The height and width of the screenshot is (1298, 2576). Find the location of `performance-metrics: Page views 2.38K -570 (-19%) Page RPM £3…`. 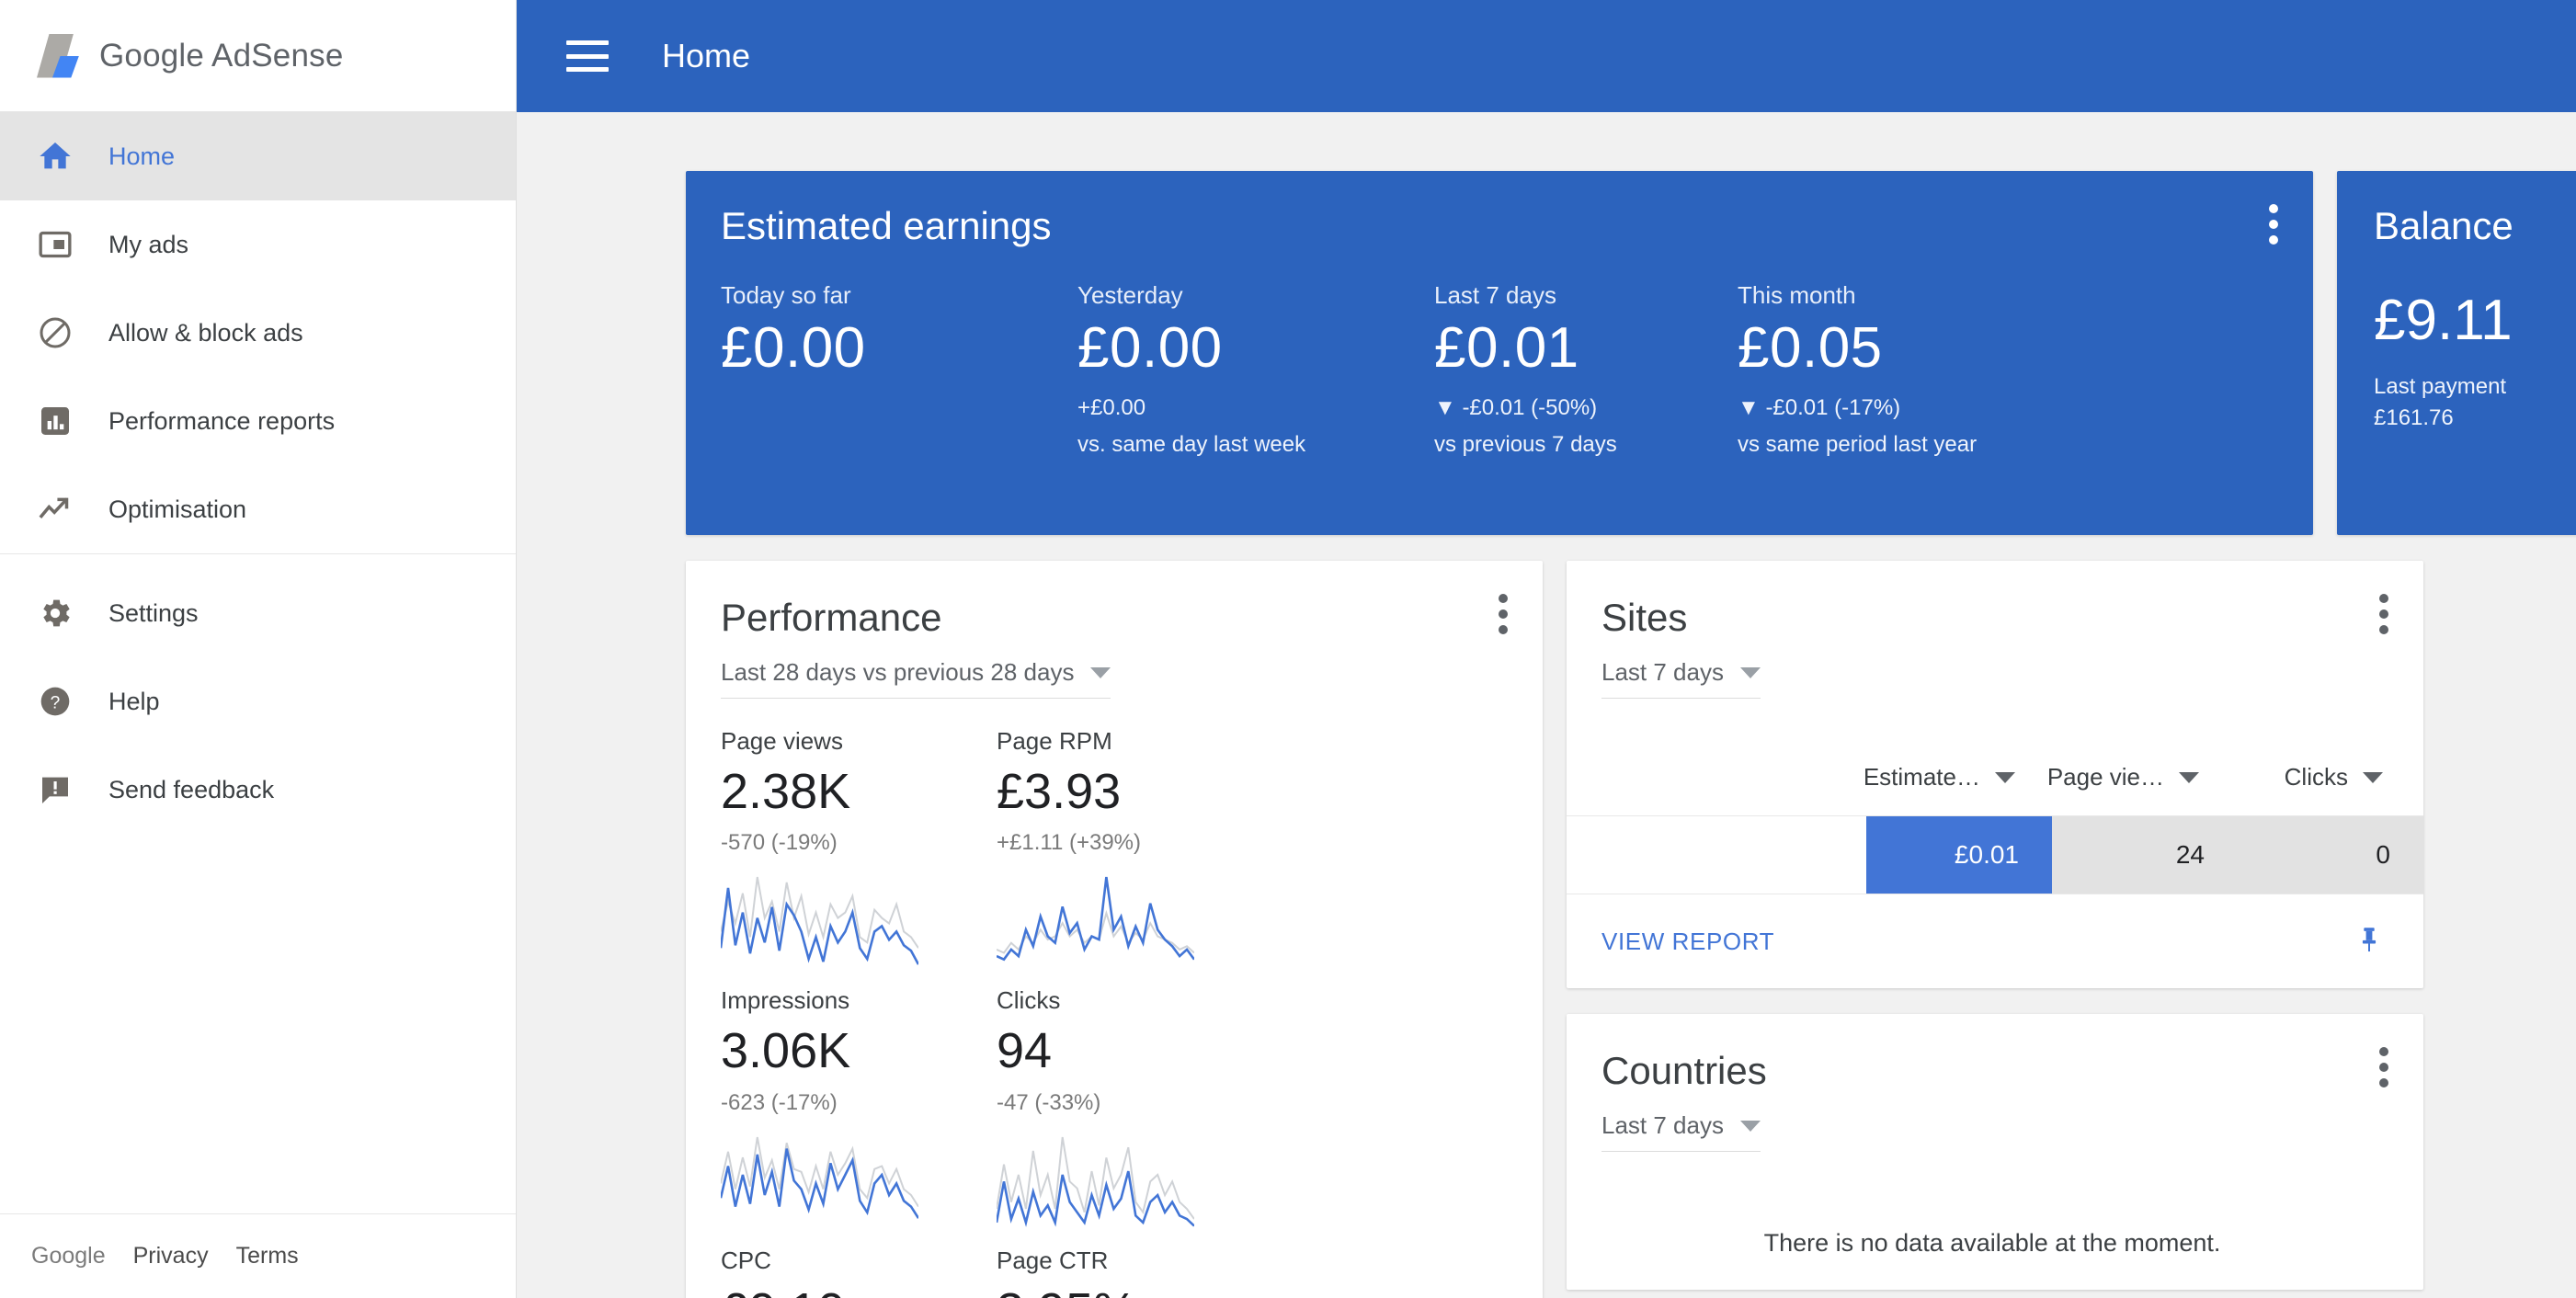

performance-metrics: Page views 2.38K -570 (-19%) Page RPM £3… is located at coordinates (1111, 1012).